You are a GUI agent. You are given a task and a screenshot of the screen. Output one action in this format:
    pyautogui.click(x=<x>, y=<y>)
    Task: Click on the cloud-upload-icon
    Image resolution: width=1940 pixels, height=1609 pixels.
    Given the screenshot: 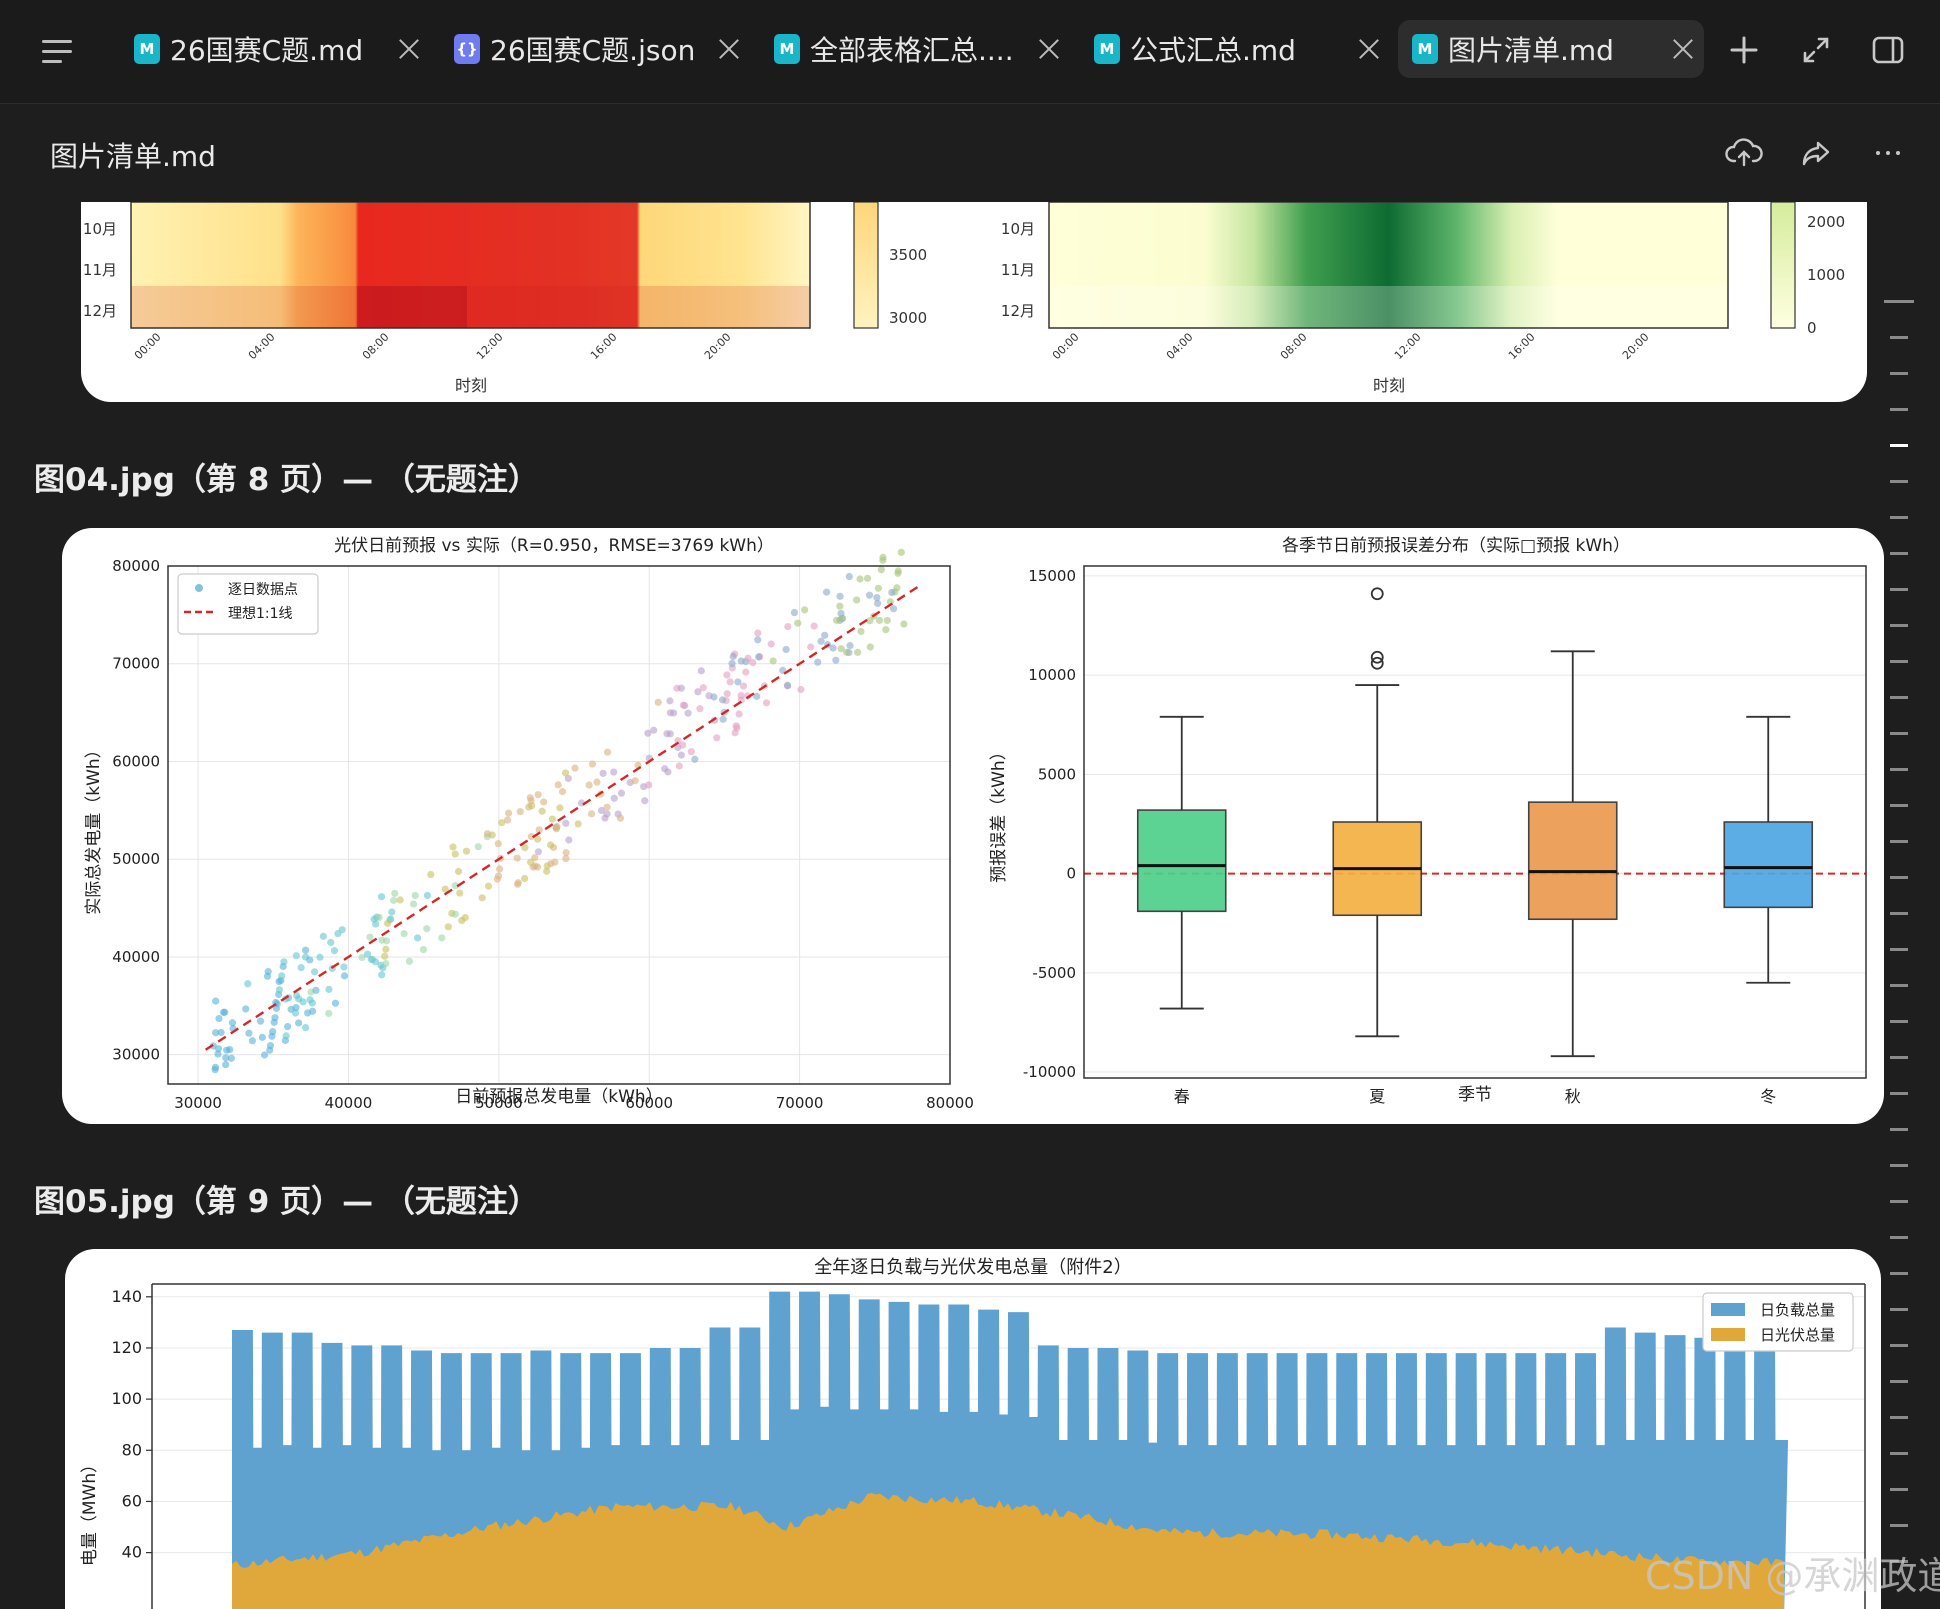 What is the action you would take?
    pyautogui.click(x=1744, y=153)
    